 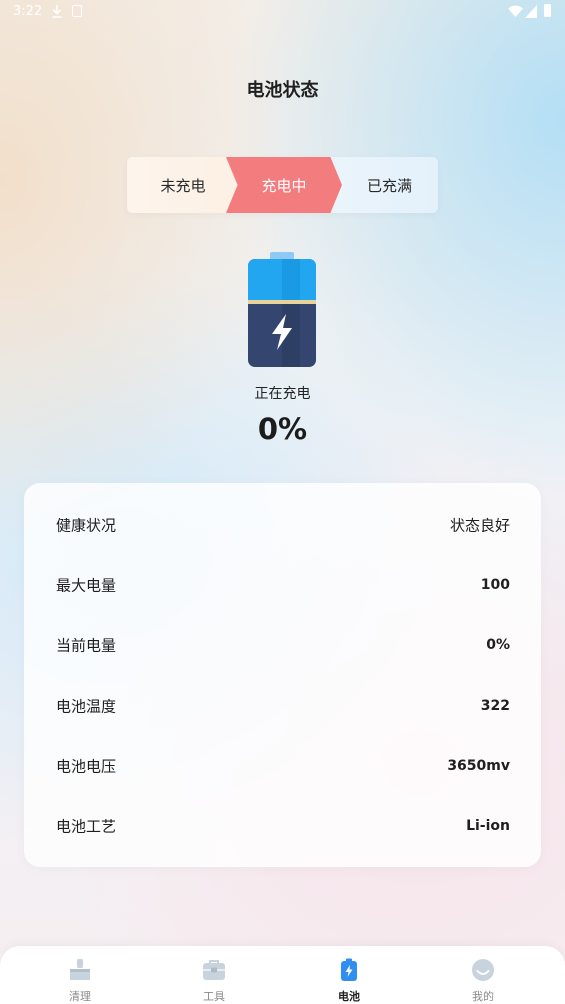 What do you see at coordinates (282, 90) in the screenshot?
I see `page-title: 电池状态` at bounding box center [282, 90].